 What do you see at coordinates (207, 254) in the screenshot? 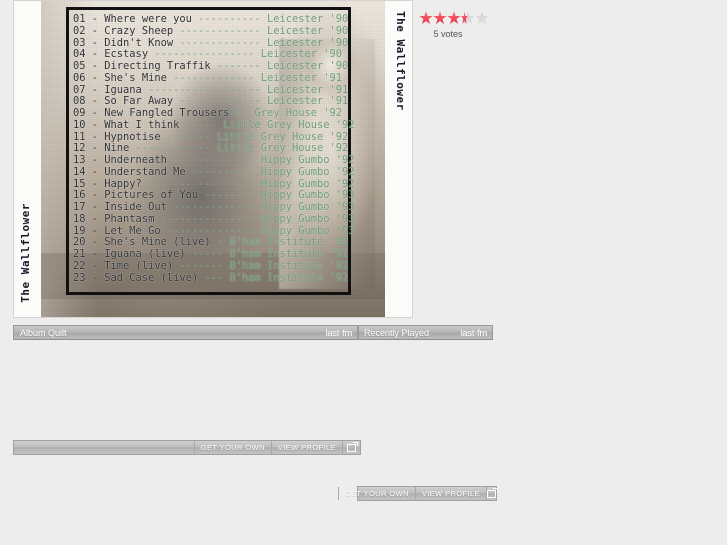
I see `track-leader-dashes: -----` at bounding box center [207, 254].